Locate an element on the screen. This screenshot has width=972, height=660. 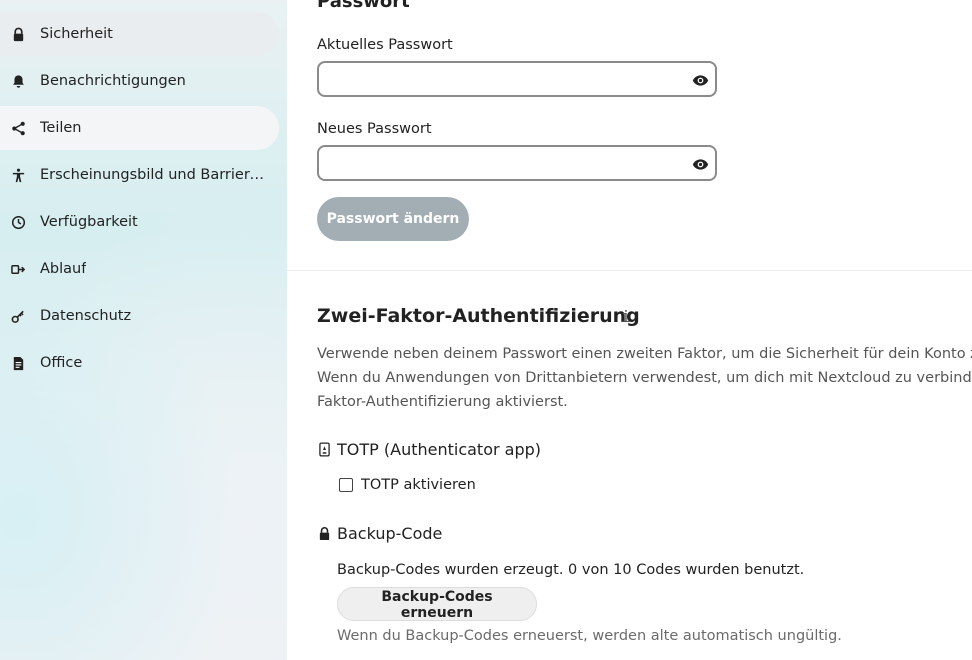
totp-enable-label: TOTP aktivieren is located at coordinates (418, 485).